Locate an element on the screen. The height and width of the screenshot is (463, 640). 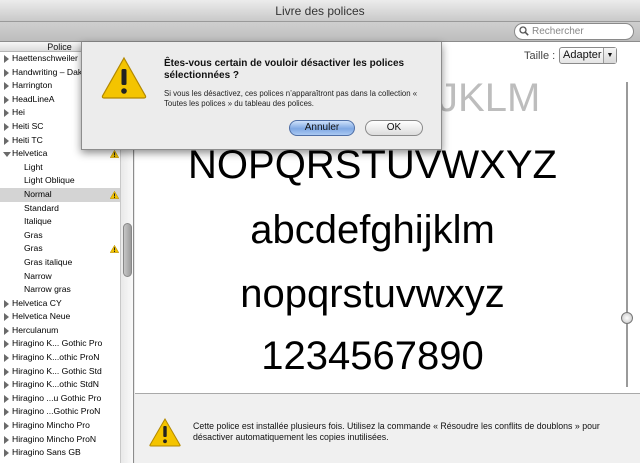
font-item-label: Hiragino ...Gothic ProN is located at coordinates (56, 411).